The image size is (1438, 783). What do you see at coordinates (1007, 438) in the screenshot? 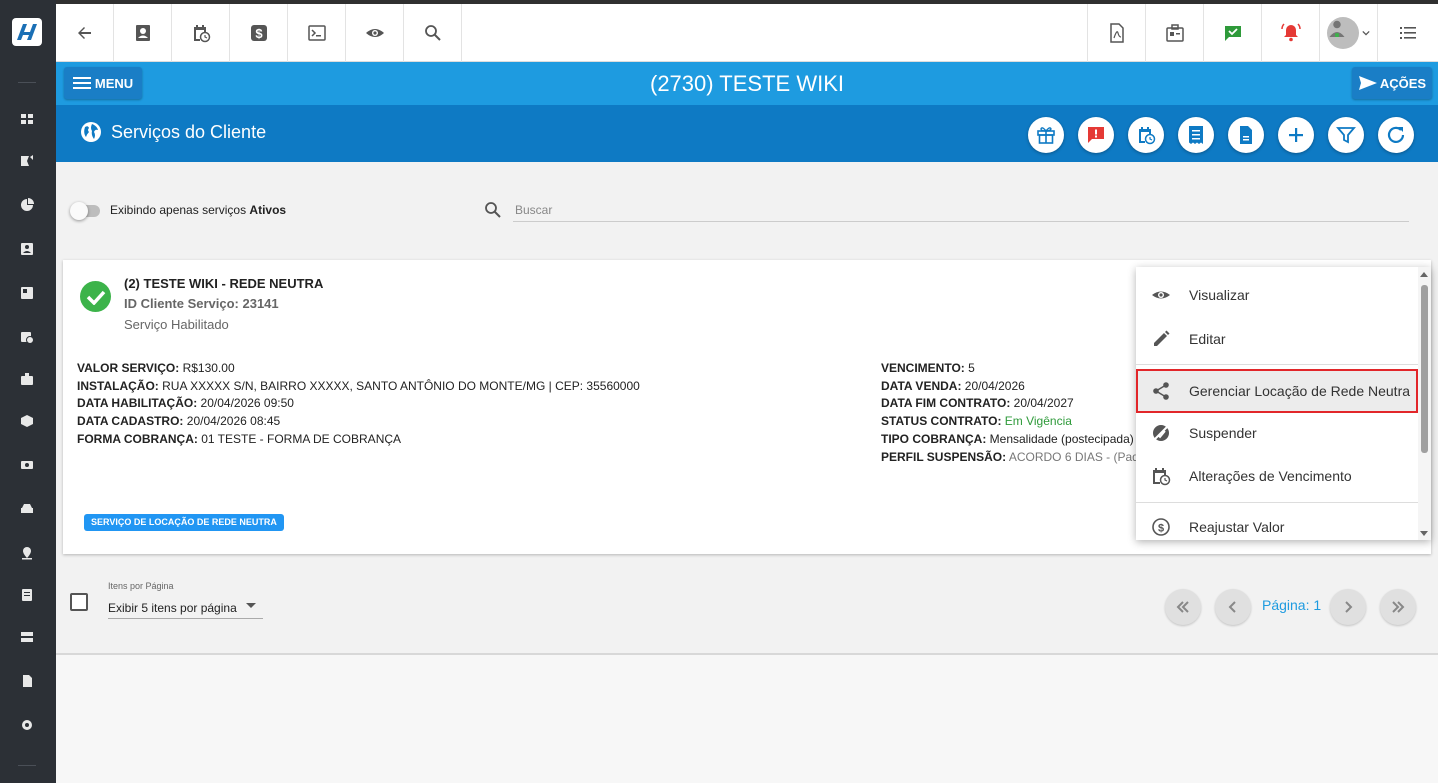
I see `detail-row: TIPO COBRANÇA: Mensalidade (postecipada)` at bounding box center [1007, 438].